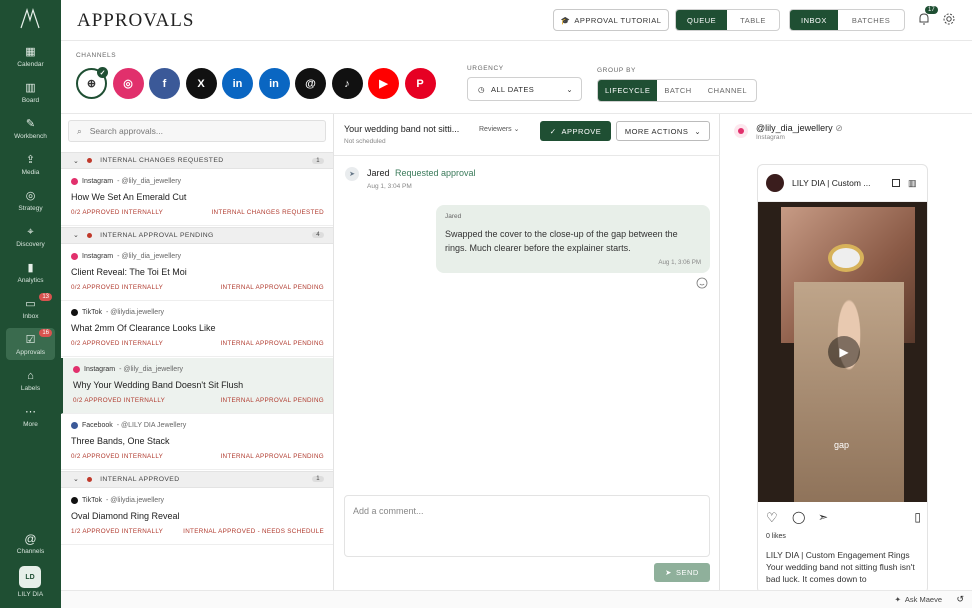  I want to click on approval-tutorial-button: 🎓 APPROVAL TUTORIAL, so click(611, 20).